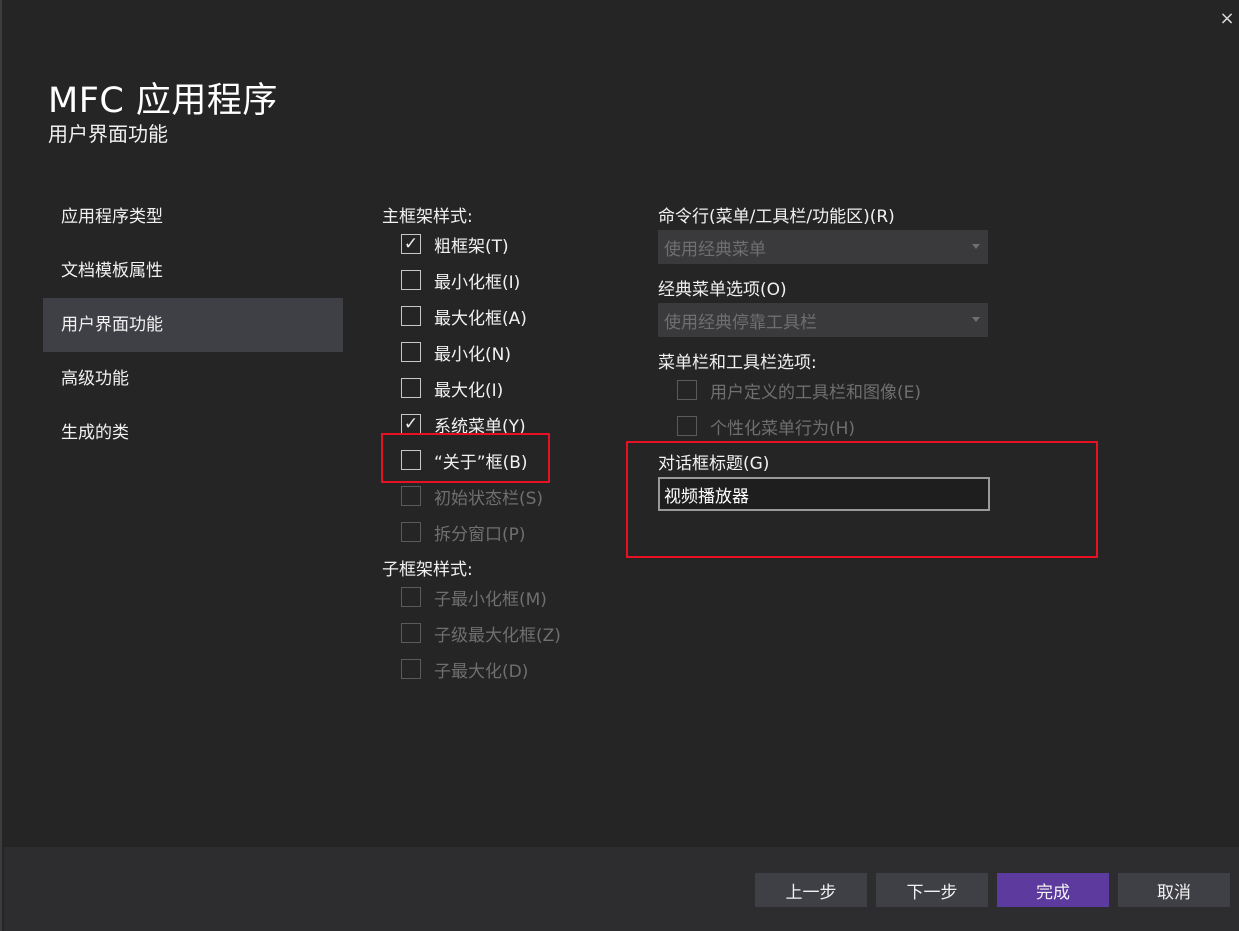  What do you see at coordinates (823, 247) in the screenshot?
I see `command-bar-dropdown: 使用经典菜单` at bounding box center [823, 247].